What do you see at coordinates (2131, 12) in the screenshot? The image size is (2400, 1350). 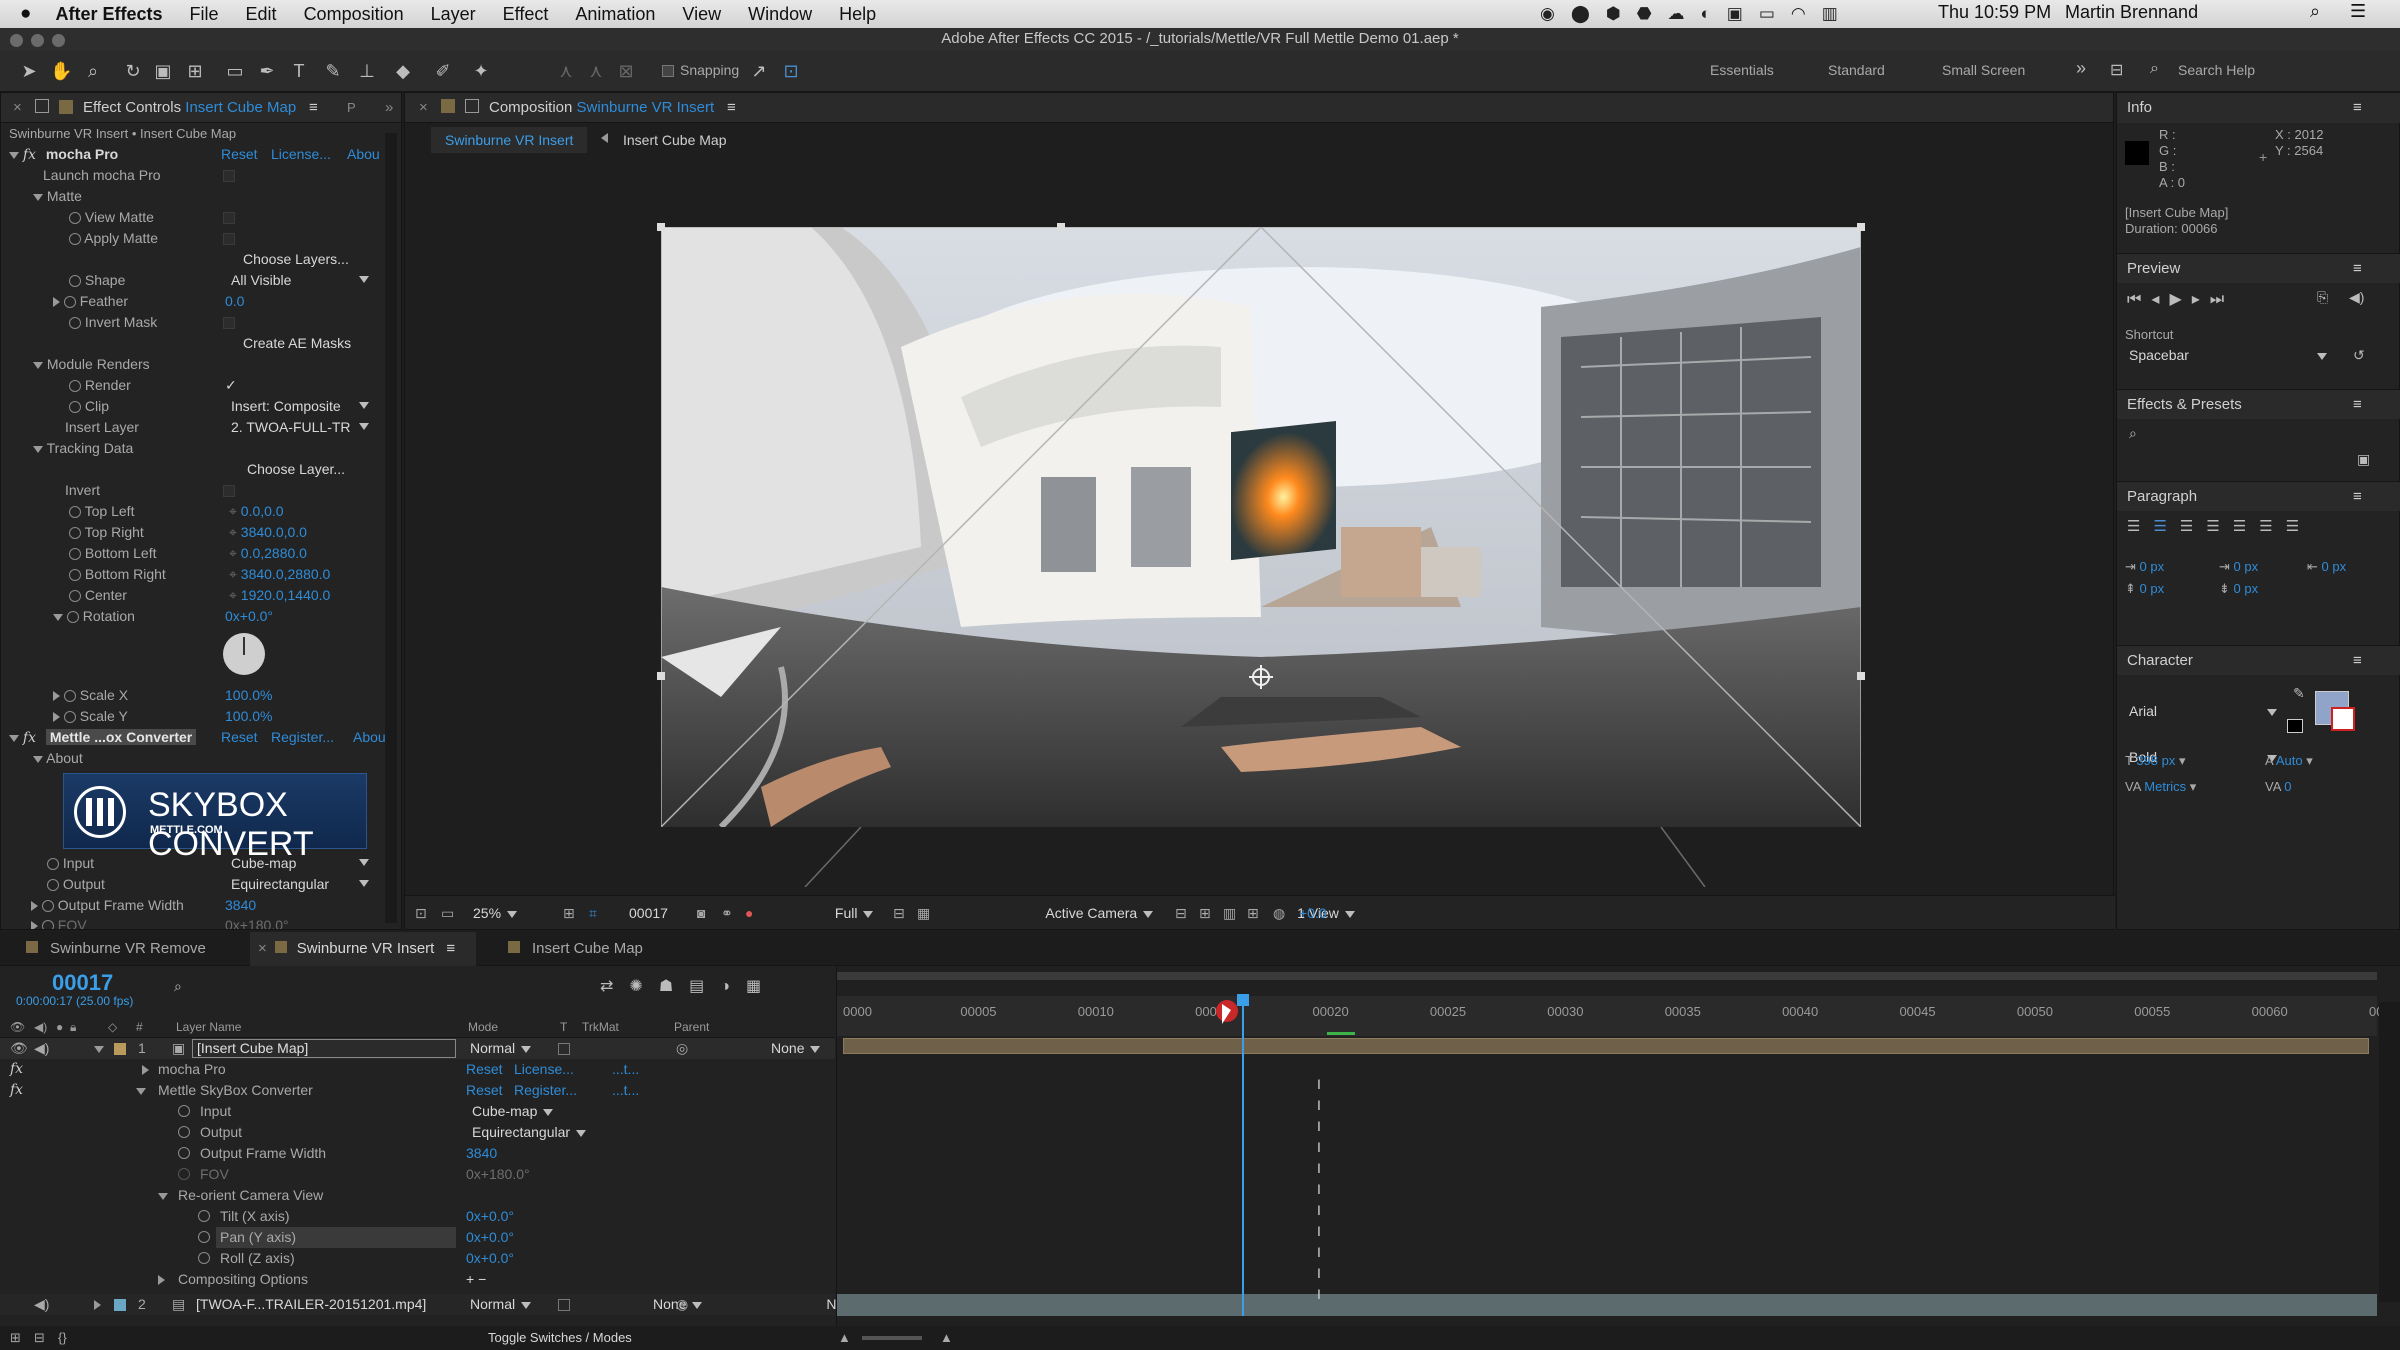 I see `user-name: Martin Brennand` at bounding box center [2131, 12].